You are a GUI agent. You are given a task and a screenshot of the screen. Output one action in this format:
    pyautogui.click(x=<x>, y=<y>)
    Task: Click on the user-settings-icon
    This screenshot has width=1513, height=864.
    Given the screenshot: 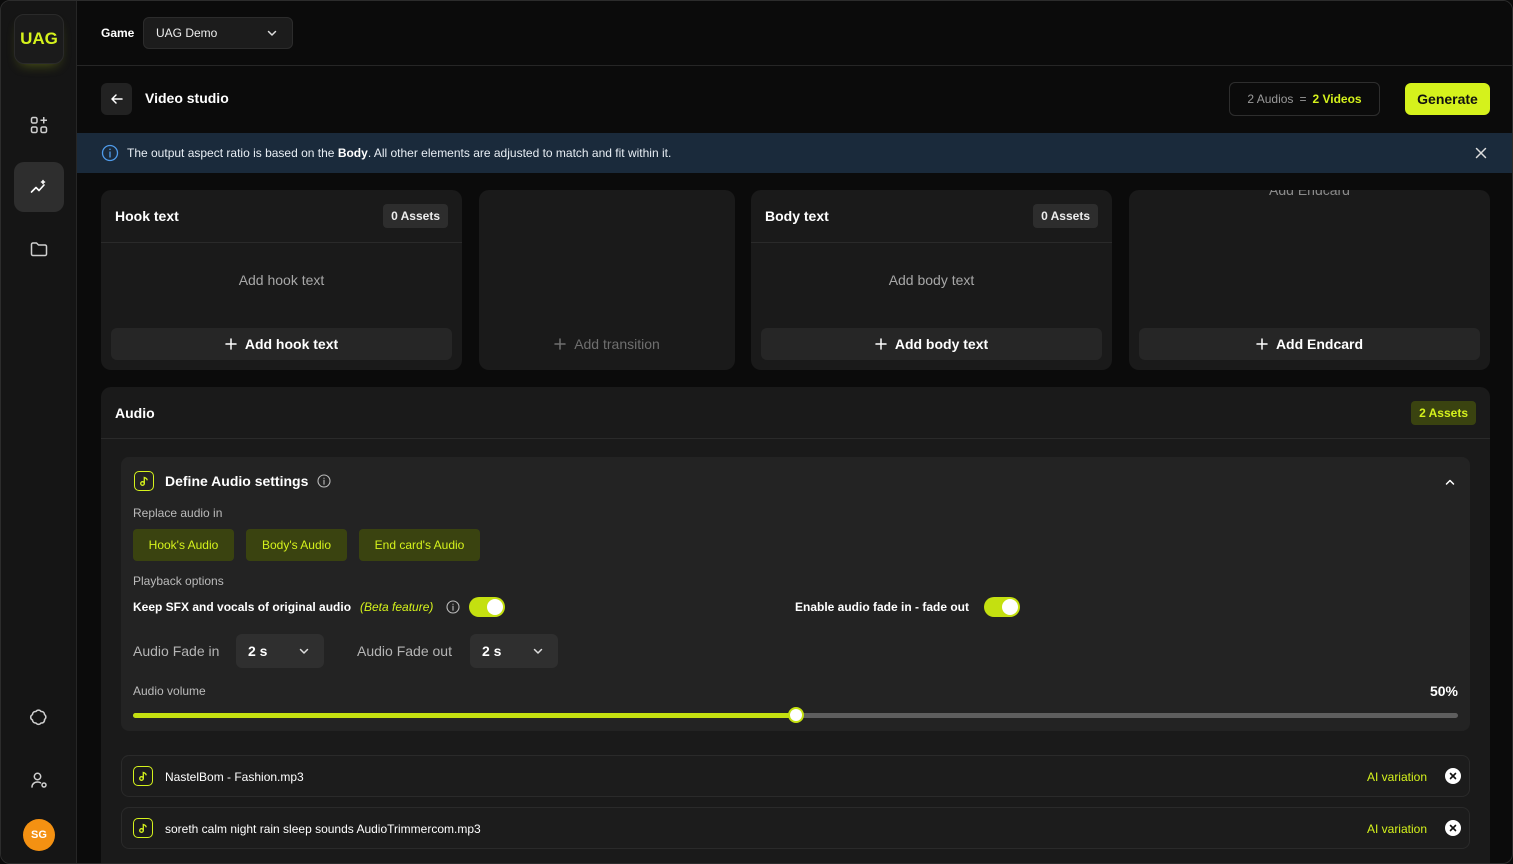 What is the action you would take?
    pyautogui.click(x=39, y=780)
    